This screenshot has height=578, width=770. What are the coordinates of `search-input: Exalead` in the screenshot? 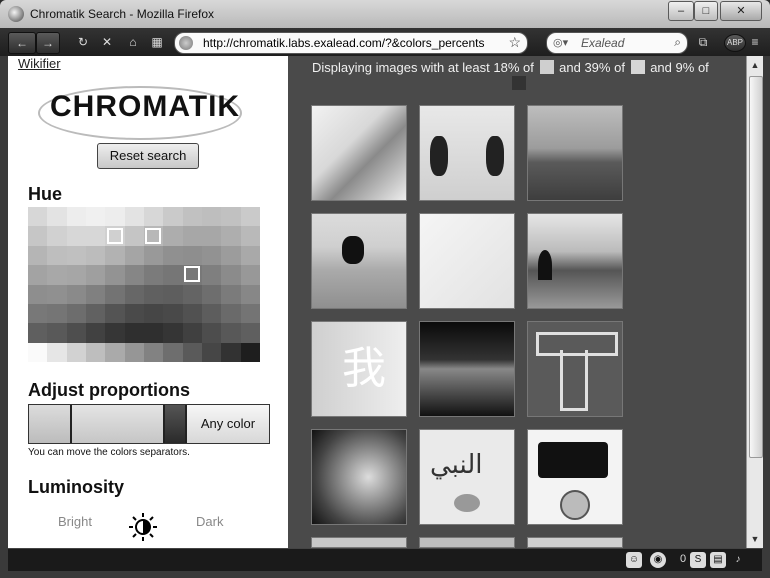 It's located at (602, 43).